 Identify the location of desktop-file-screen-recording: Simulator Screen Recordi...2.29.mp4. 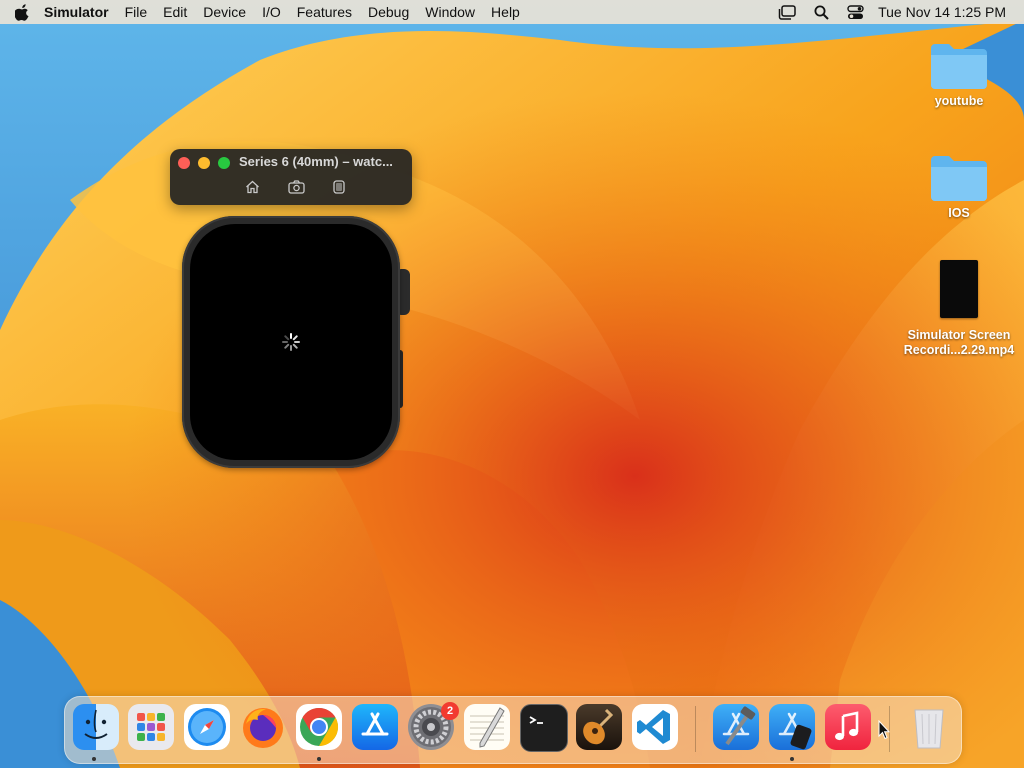
(959, 309).